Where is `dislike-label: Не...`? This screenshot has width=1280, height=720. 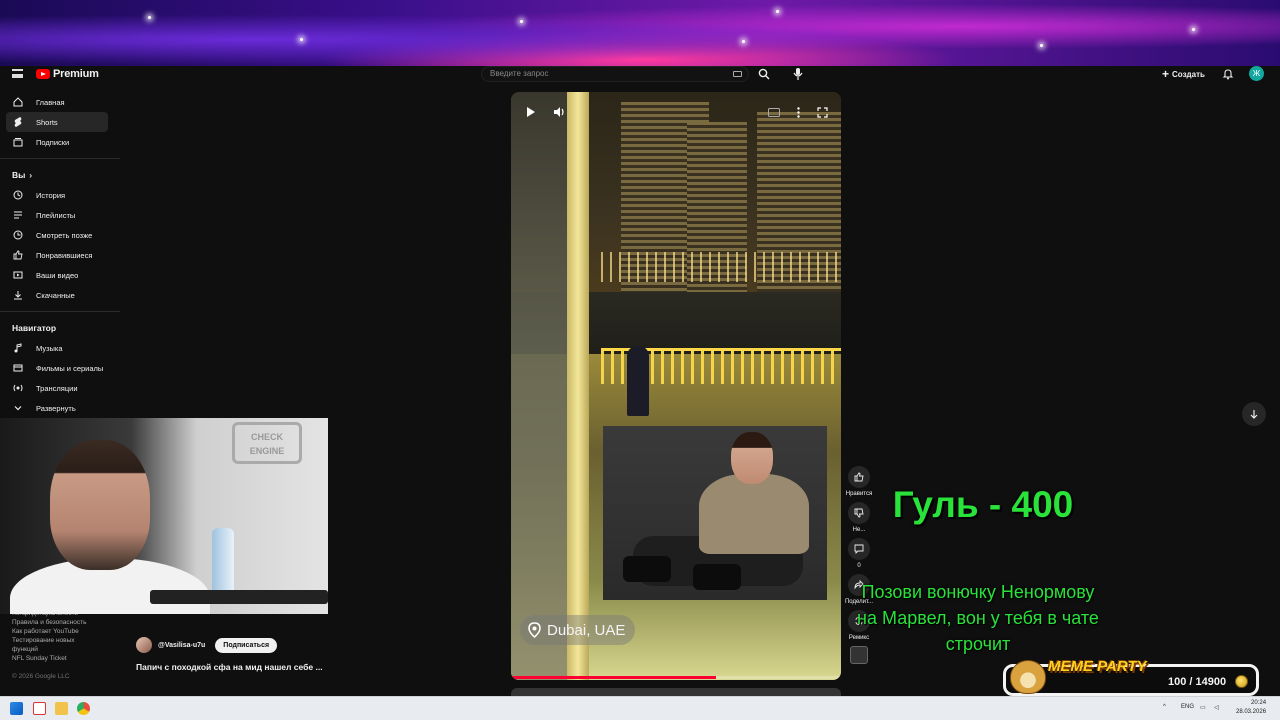
dislike-label: Не... is located at coordinates (859, 530).